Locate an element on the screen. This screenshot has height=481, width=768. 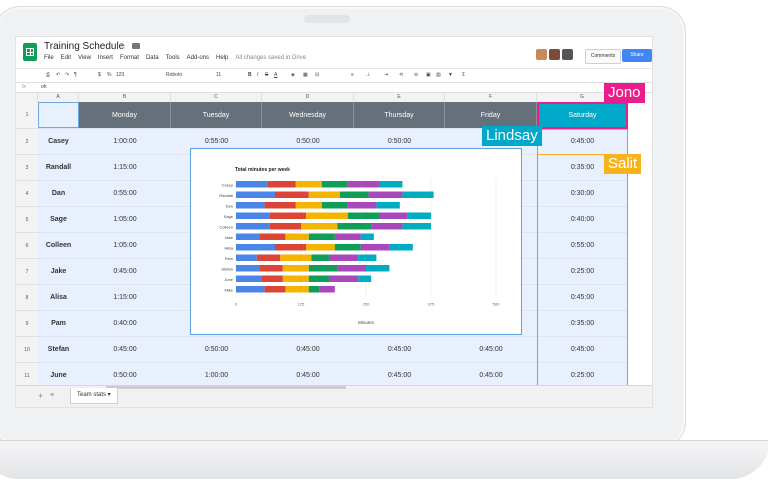
row-header: 2 is located at coordinates (27, 142).